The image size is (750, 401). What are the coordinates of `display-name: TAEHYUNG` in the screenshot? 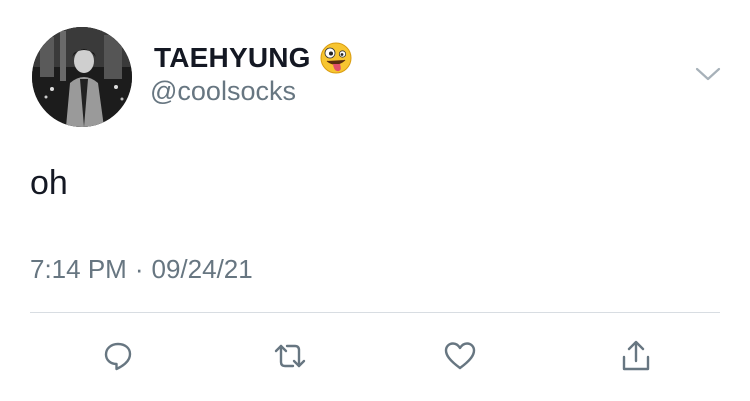 It's located at (232, 58).